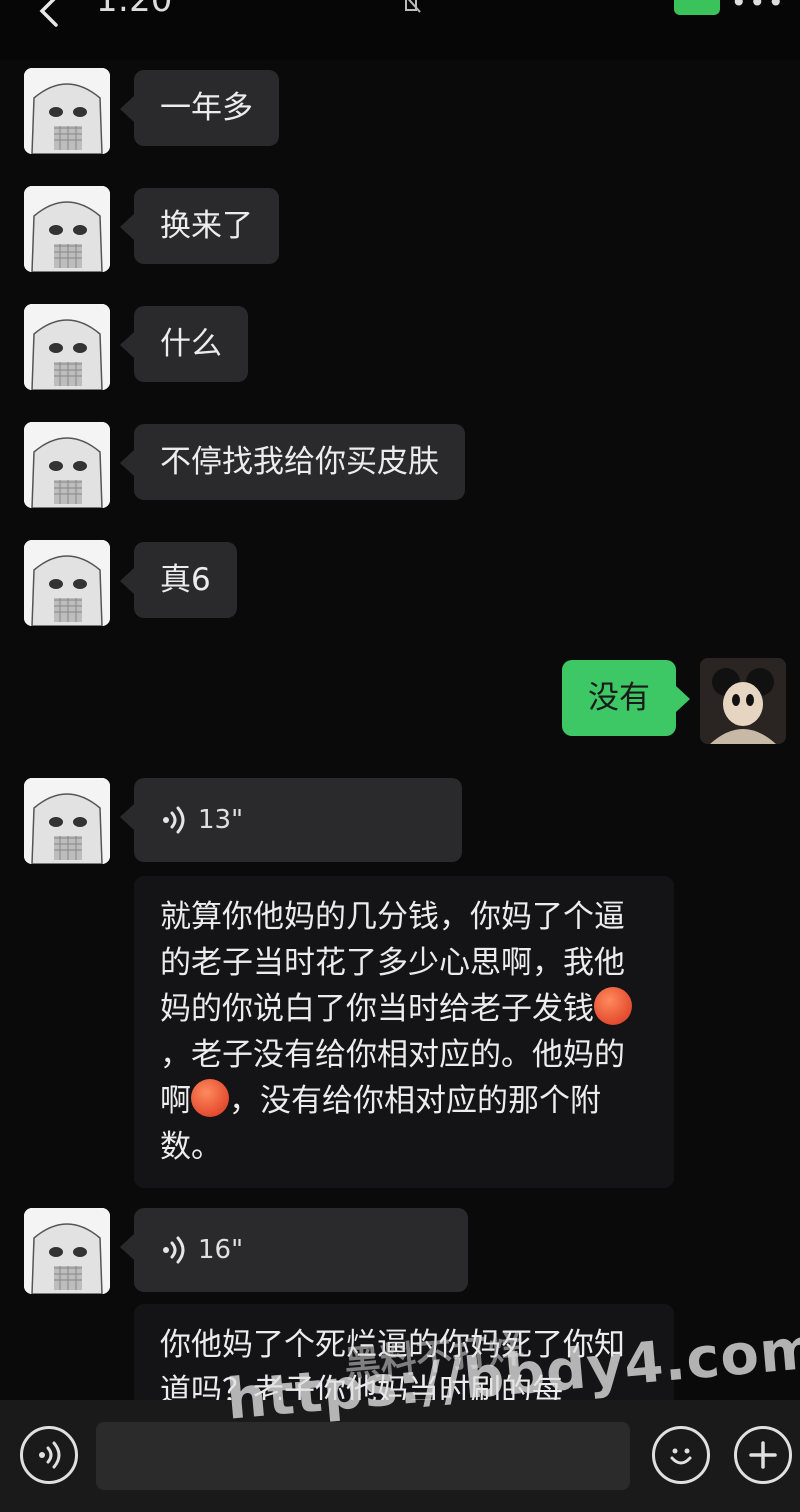 The image size is (800, 1512). Describe the element at coordinates (743, 701) in the screenshot. I see `self-avatar` at that location.